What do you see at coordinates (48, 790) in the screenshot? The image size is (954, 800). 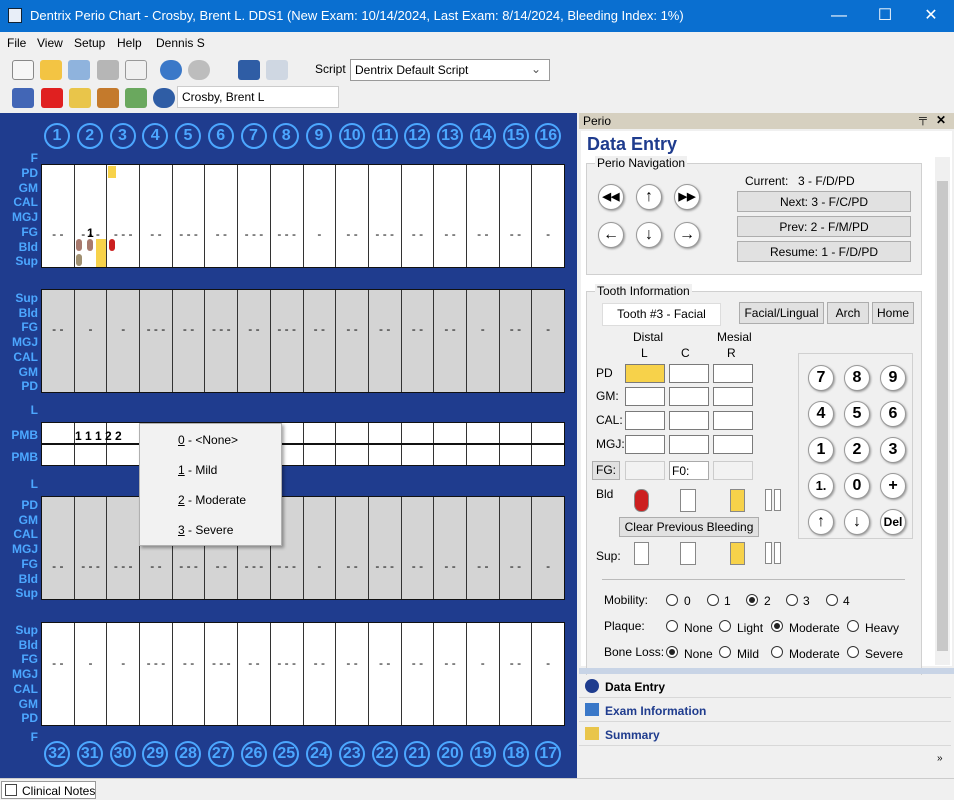 I see `clinical-notes-tab: Clinical Notes` at bounding box center [48, 790].